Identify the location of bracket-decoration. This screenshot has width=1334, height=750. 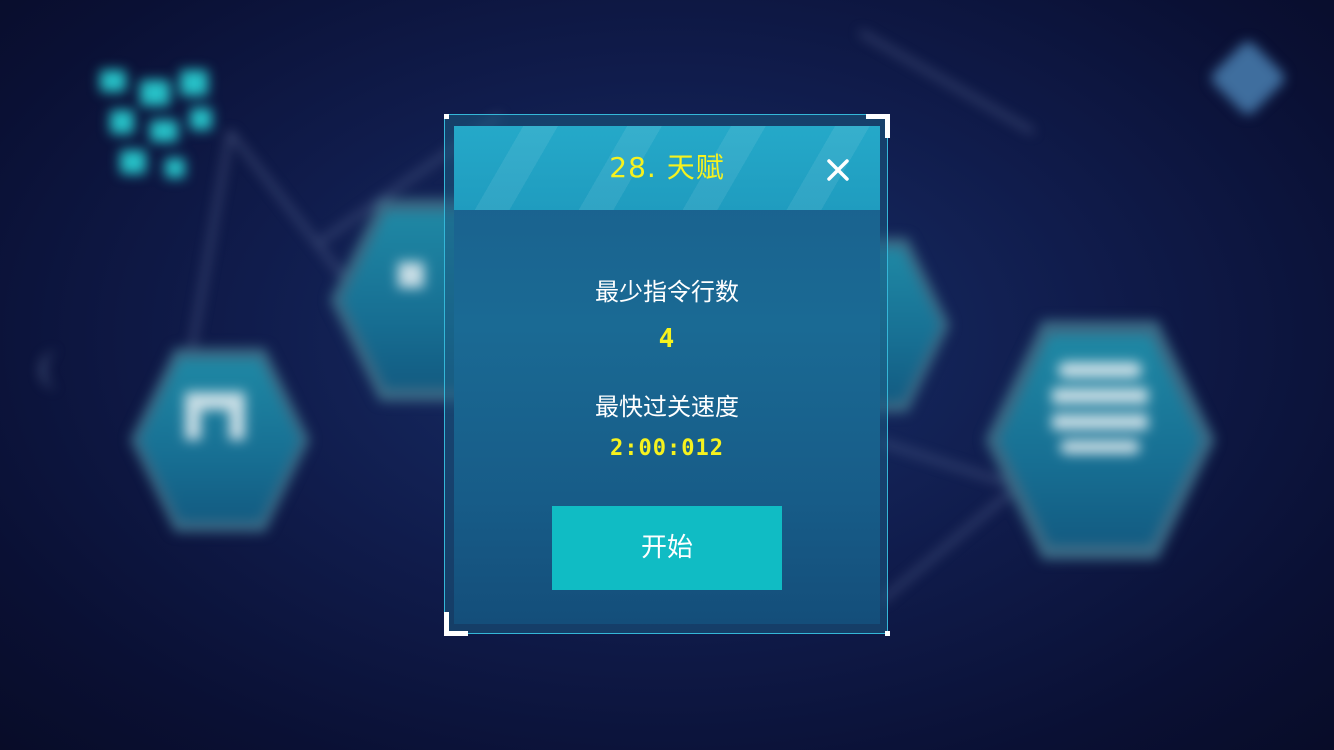
(52, 370).